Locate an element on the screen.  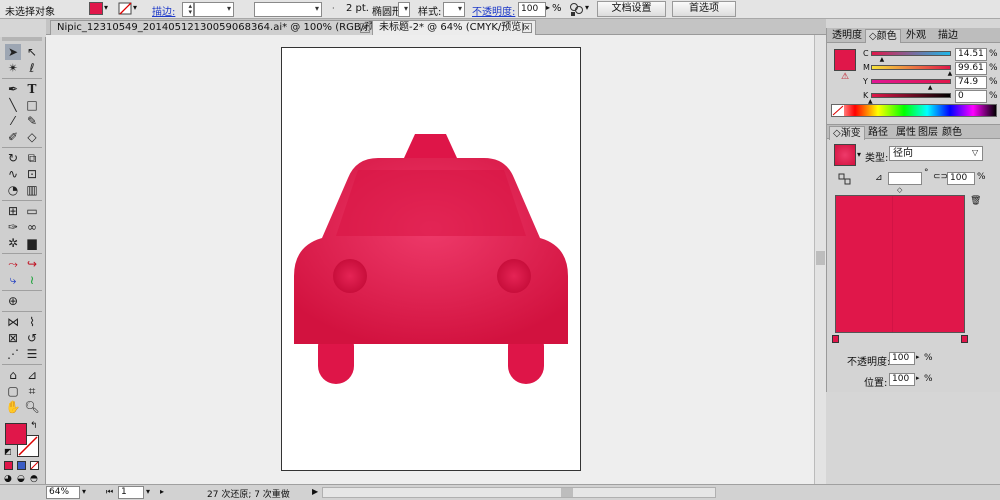
pen-tool-icon: ✒ is located at coordinates (13, 89).